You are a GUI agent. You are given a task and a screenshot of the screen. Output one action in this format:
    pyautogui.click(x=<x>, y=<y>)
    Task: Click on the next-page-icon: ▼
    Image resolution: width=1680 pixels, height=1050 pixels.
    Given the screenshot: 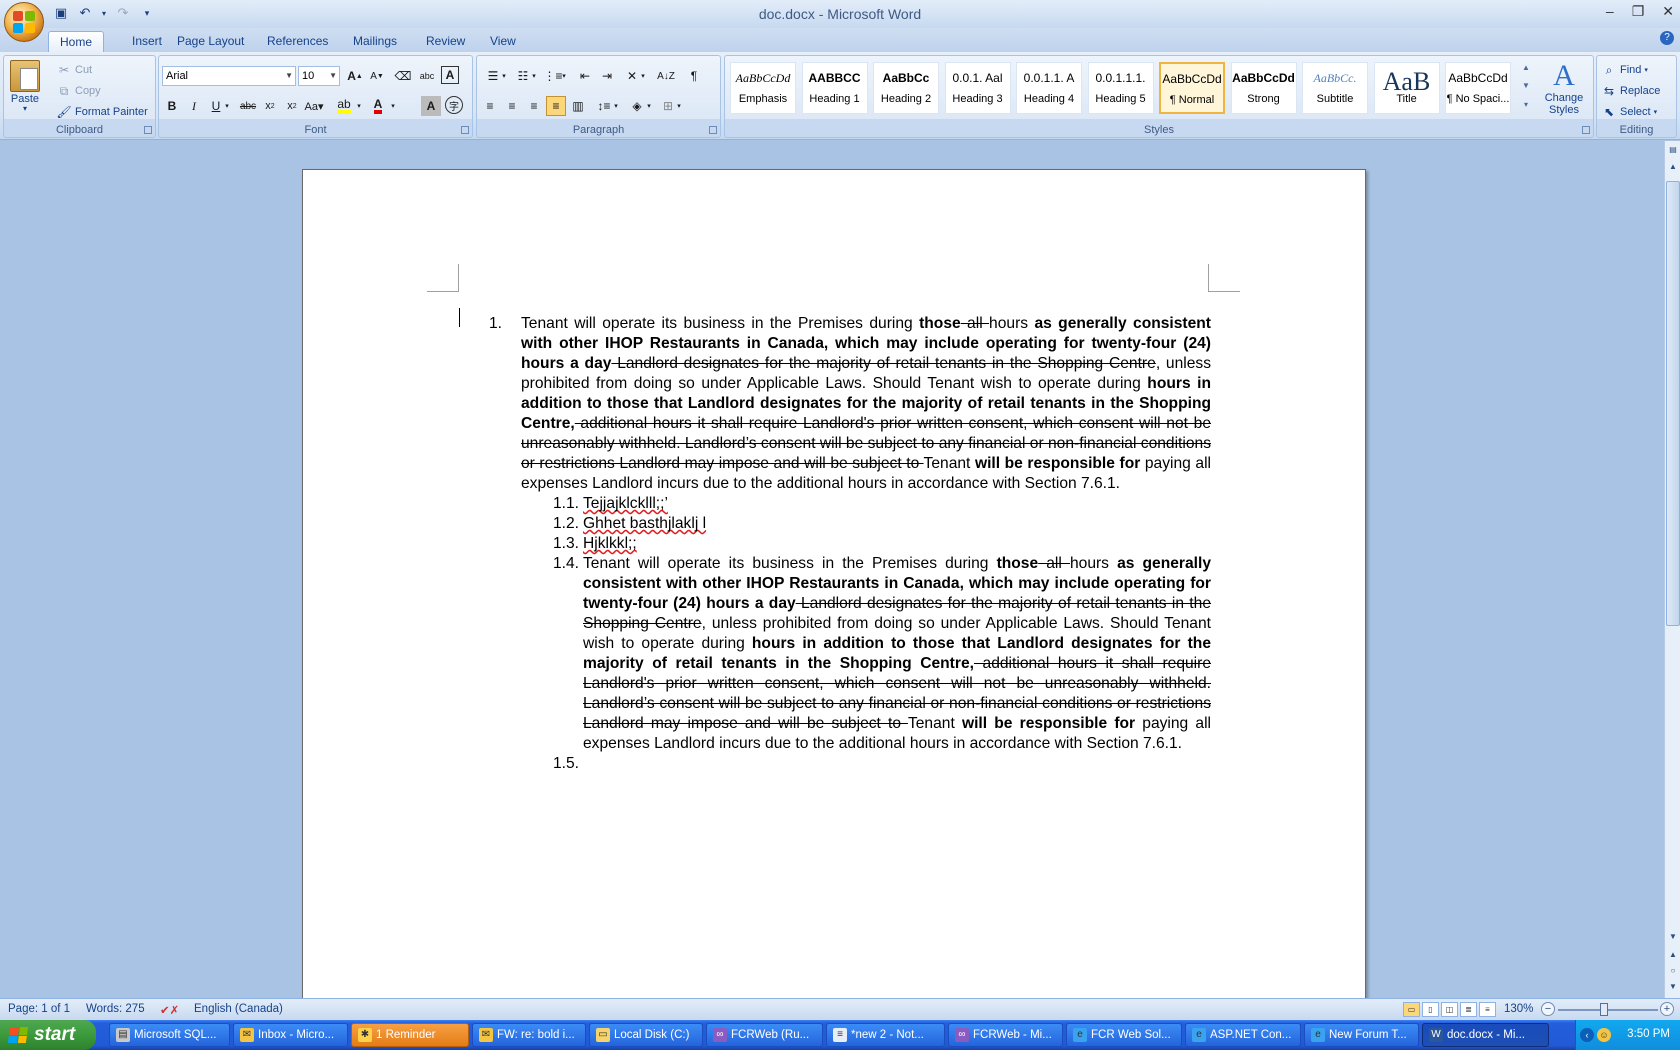 What is the action you would take?
    pyautogui.click(x=1673, y=987)
    